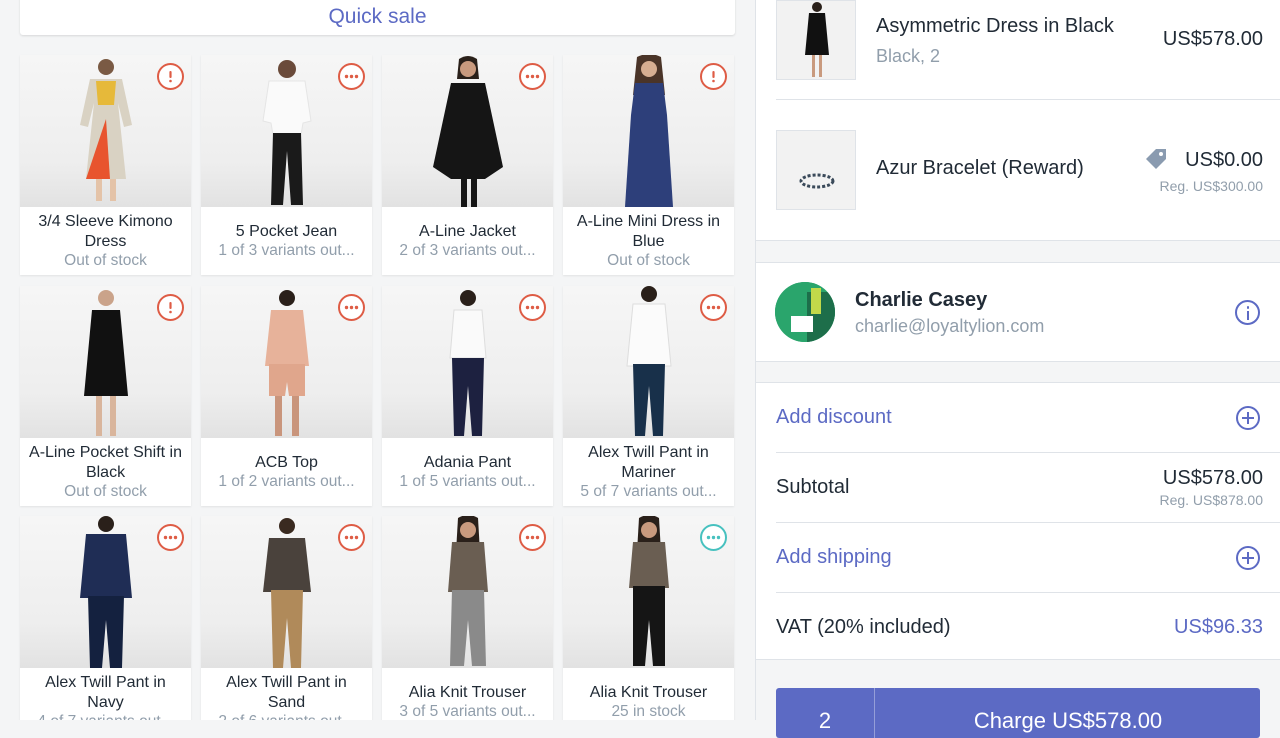 This screenshot has height=738, width=1280. I want to click on product-name: Alex Twill Pant in Sand, so click(286, 692).